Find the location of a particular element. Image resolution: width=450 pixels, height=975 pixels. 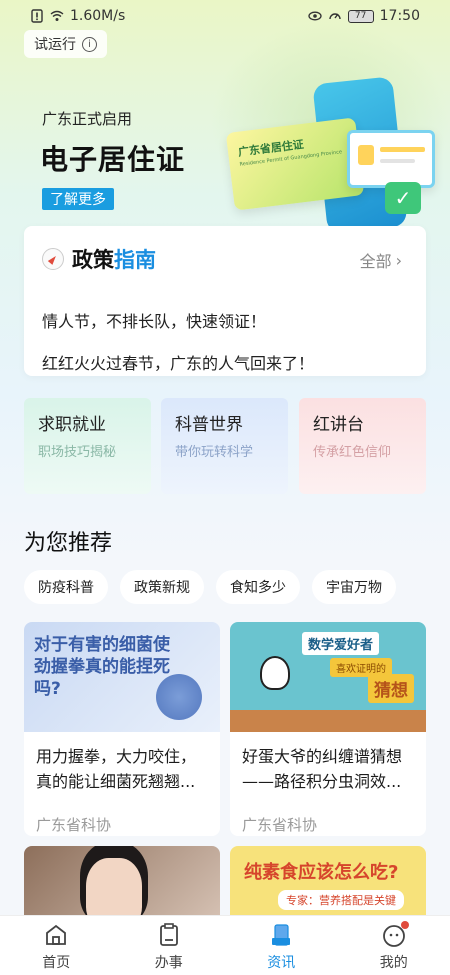

thumbnail-text: 专家：营养搭配是关键 is located at coordinates (341, 900).